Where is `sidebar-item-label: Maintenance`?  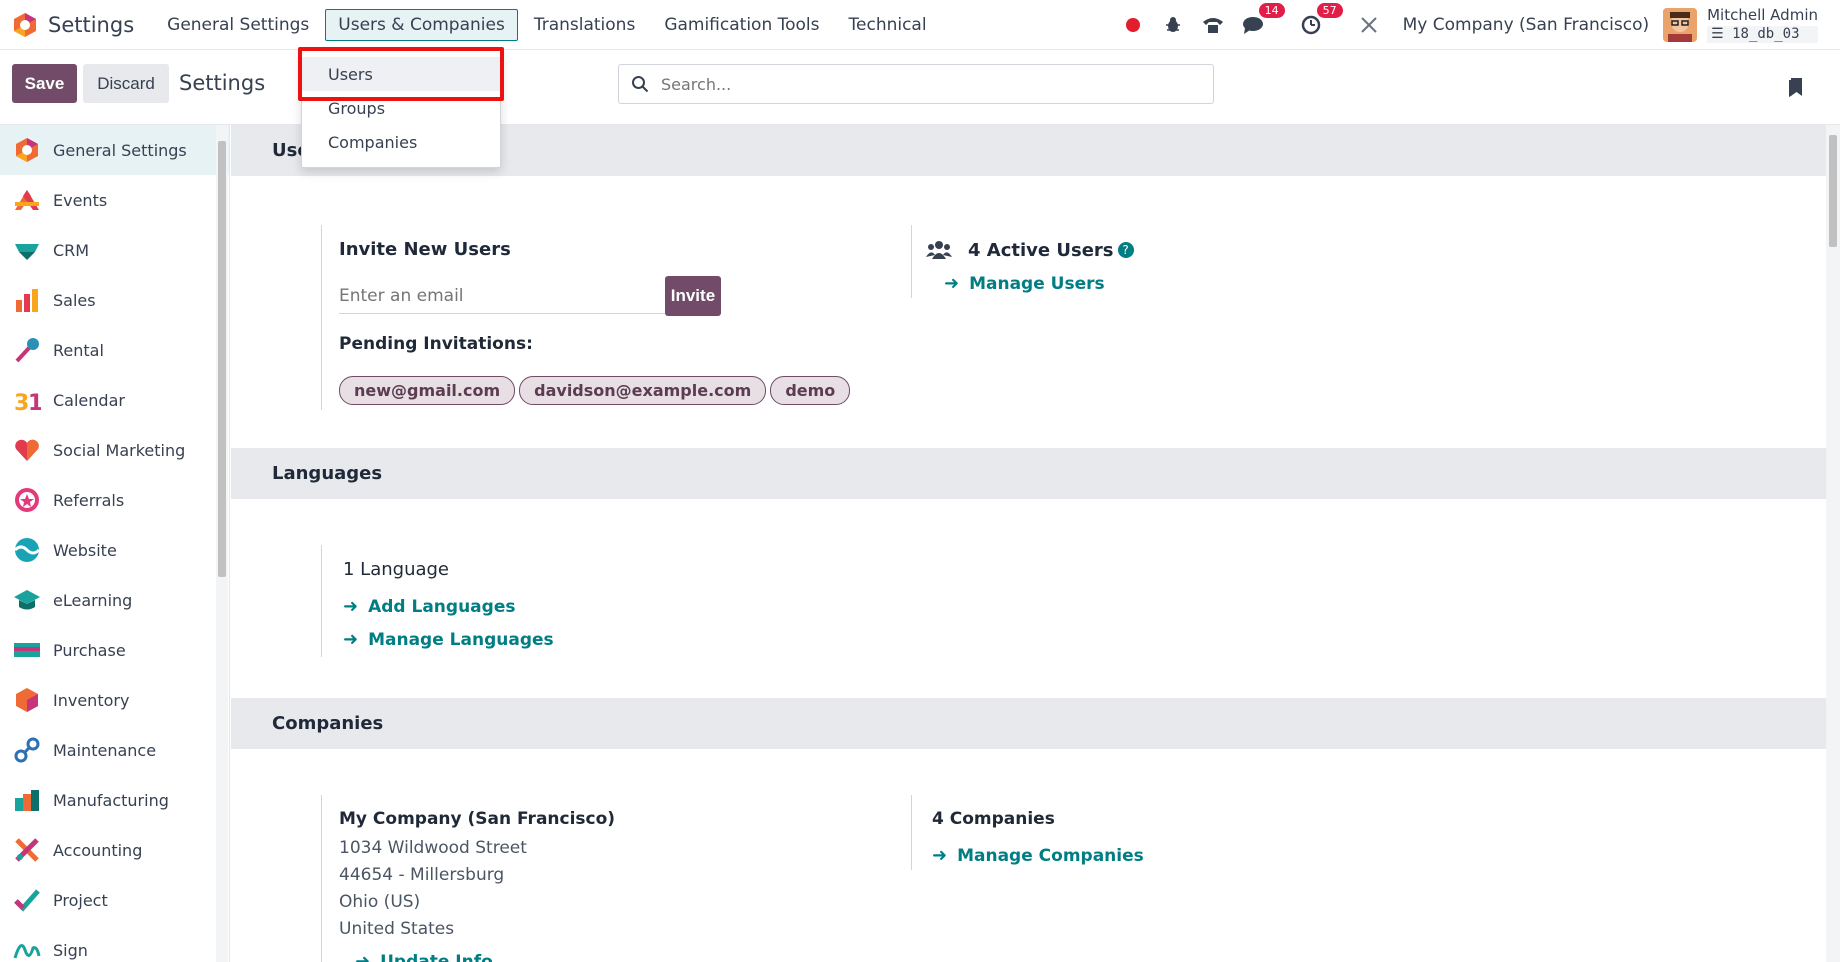 sidebar-item-label: Maintenance is located at coordinates (105, 750).